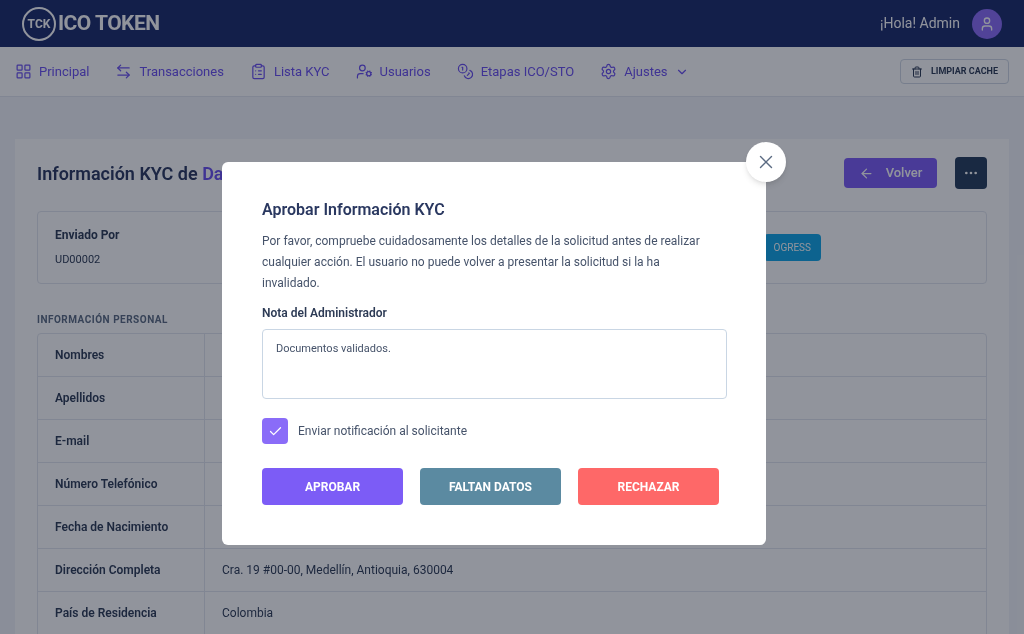 This screenshot has width=1024, height=634. Describe the element at coordinates (393, 71) in the screenshot. I see `nav-link: Usuarios` at that location.